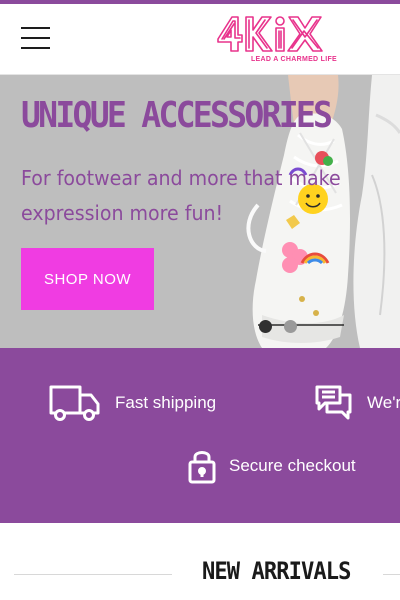  Describe the element at coordinates (202, 467) in the screenshot. I see `lock-icon` at that location.